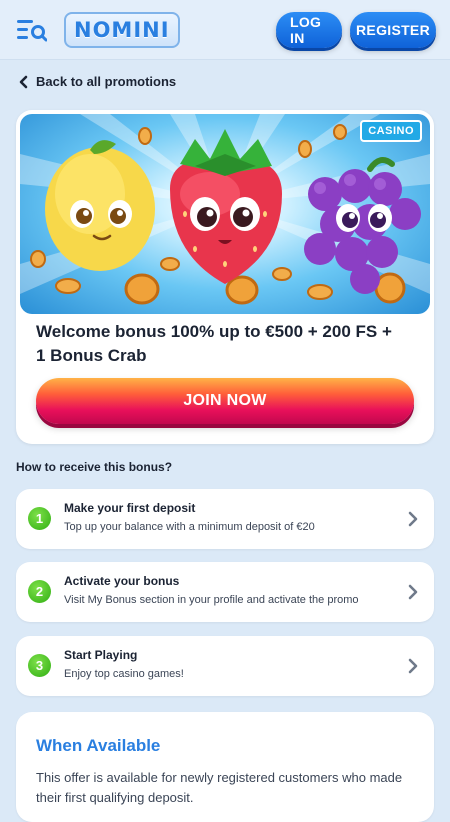  What do you see at coordinates (98, 745) in the screenshot?
I see `availability-title: When Available` at bounding box center [98, 745].